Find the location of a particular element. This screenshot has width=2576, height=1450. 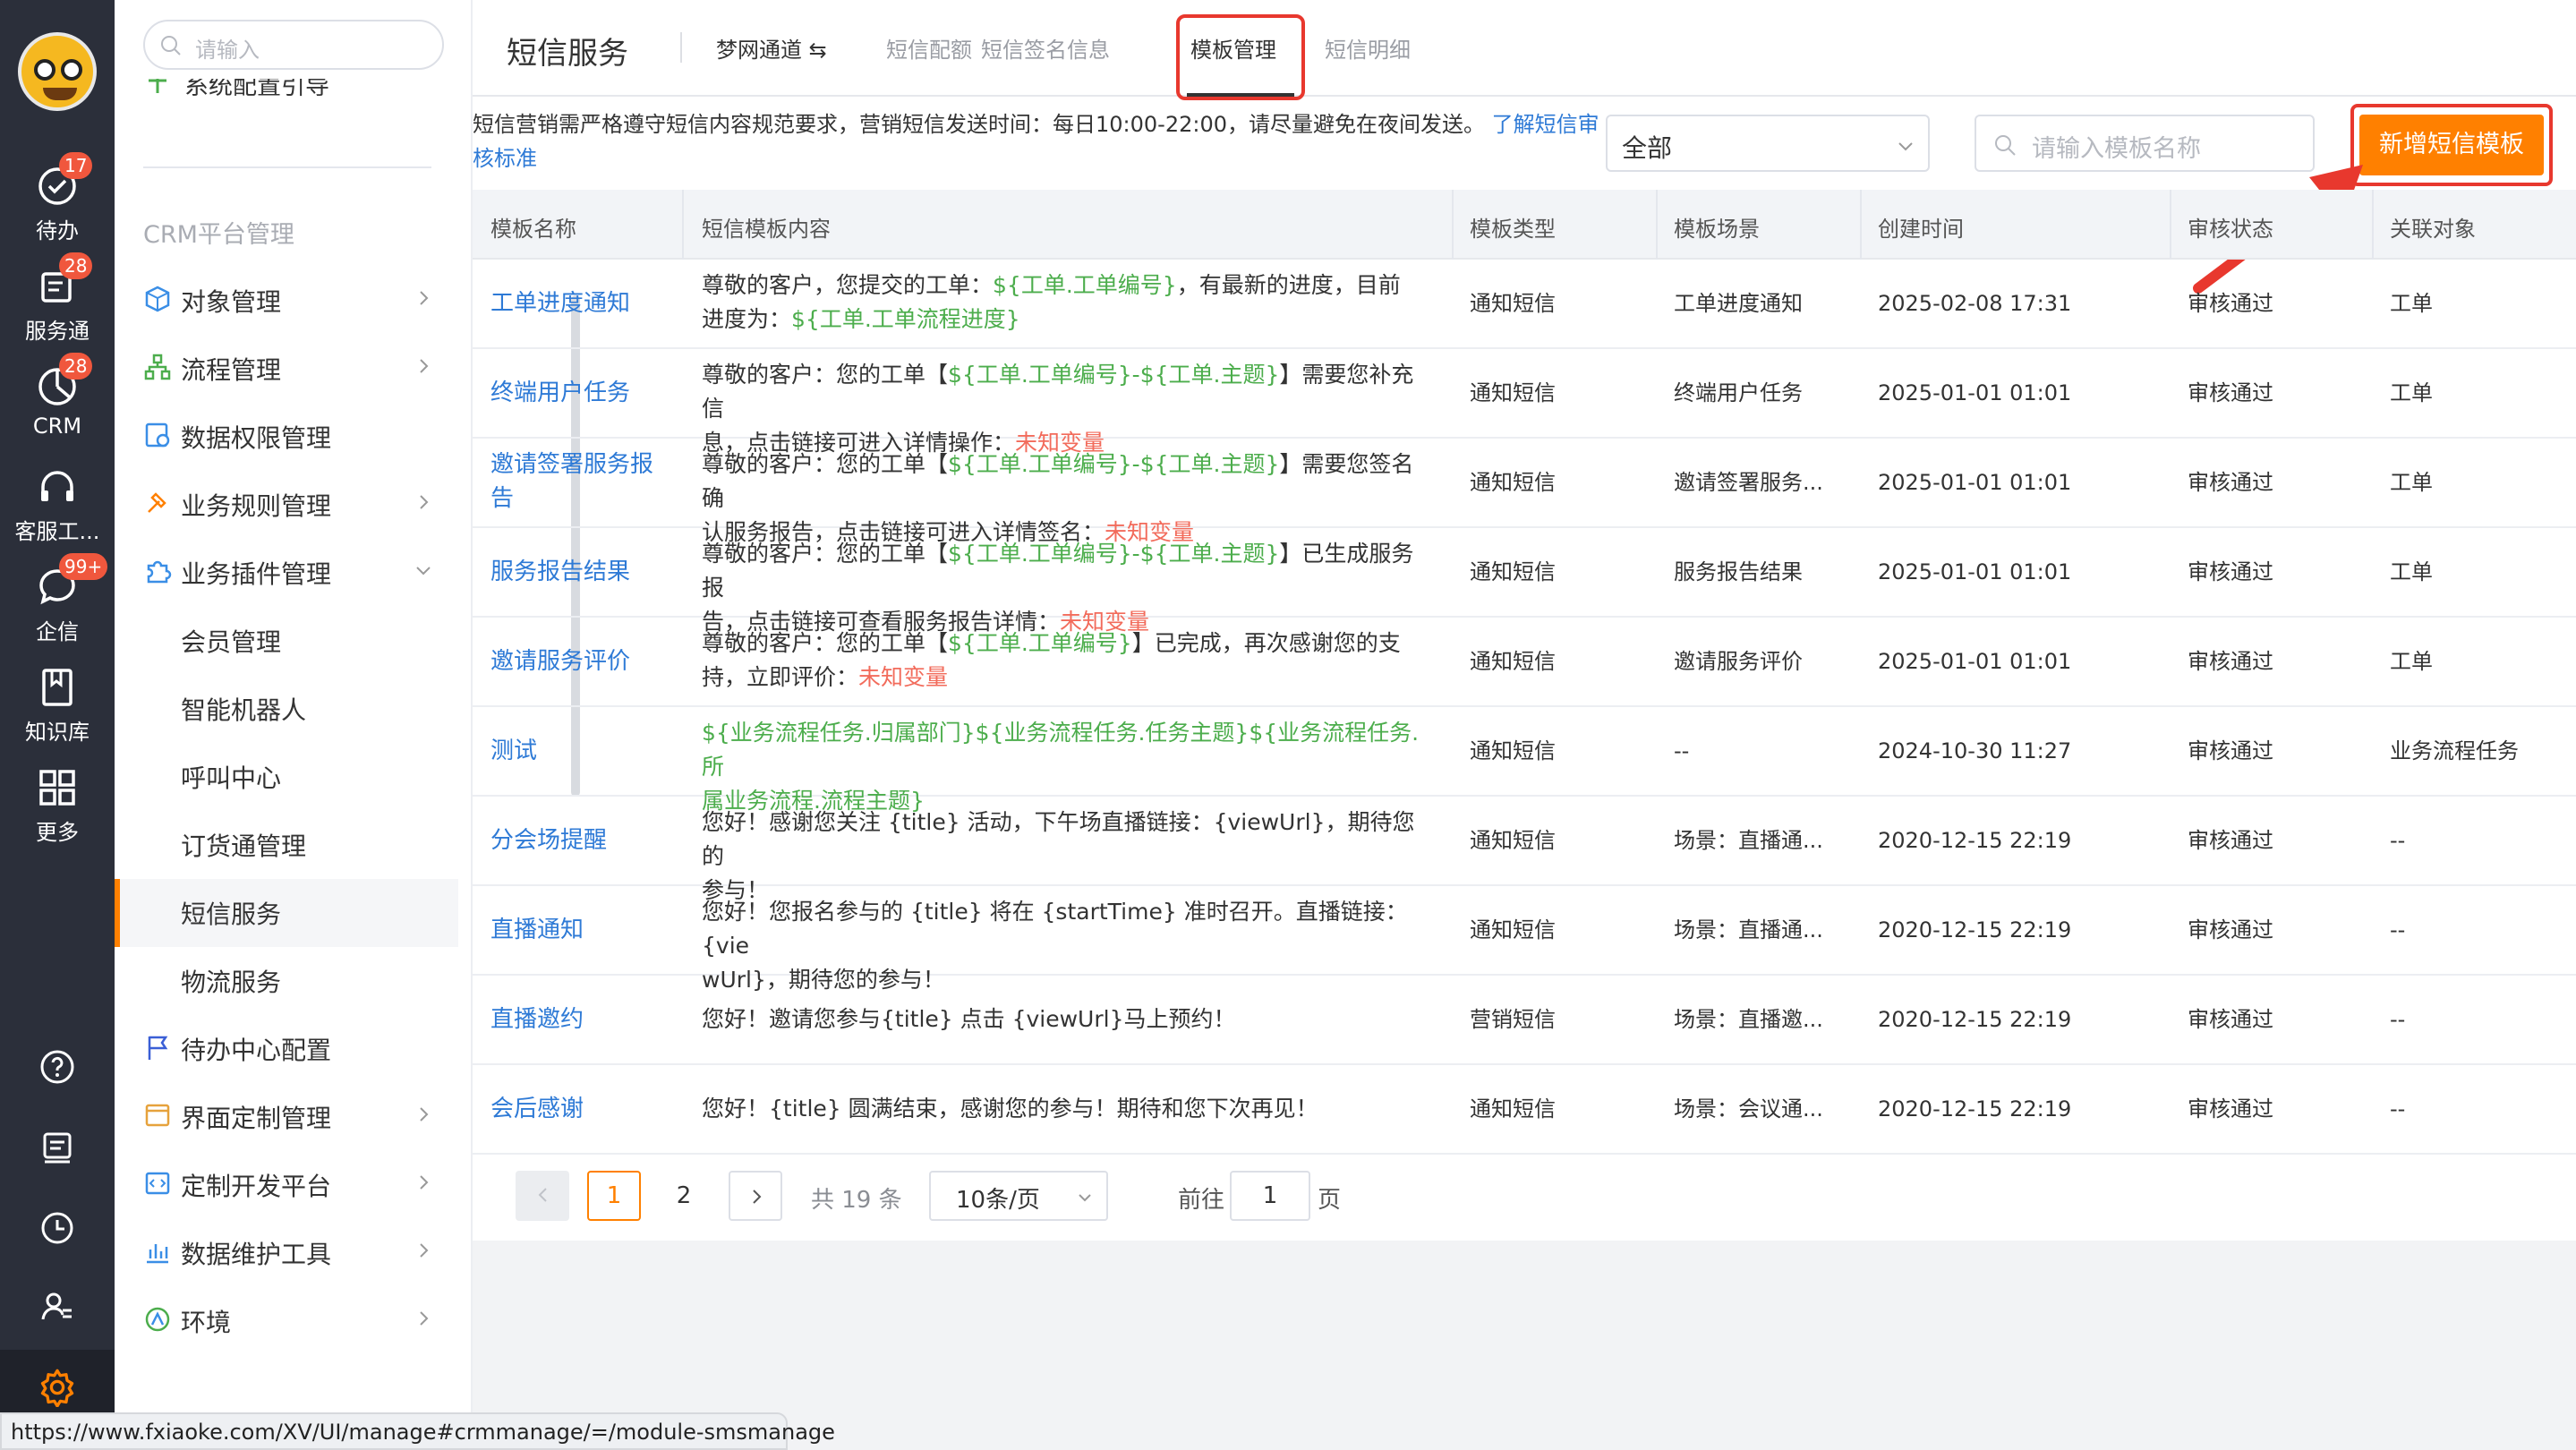

template-content: 您好！邀请您参与{title} 点击 {viewUrl}马上预约！ is located at coordinates (969, 1019).